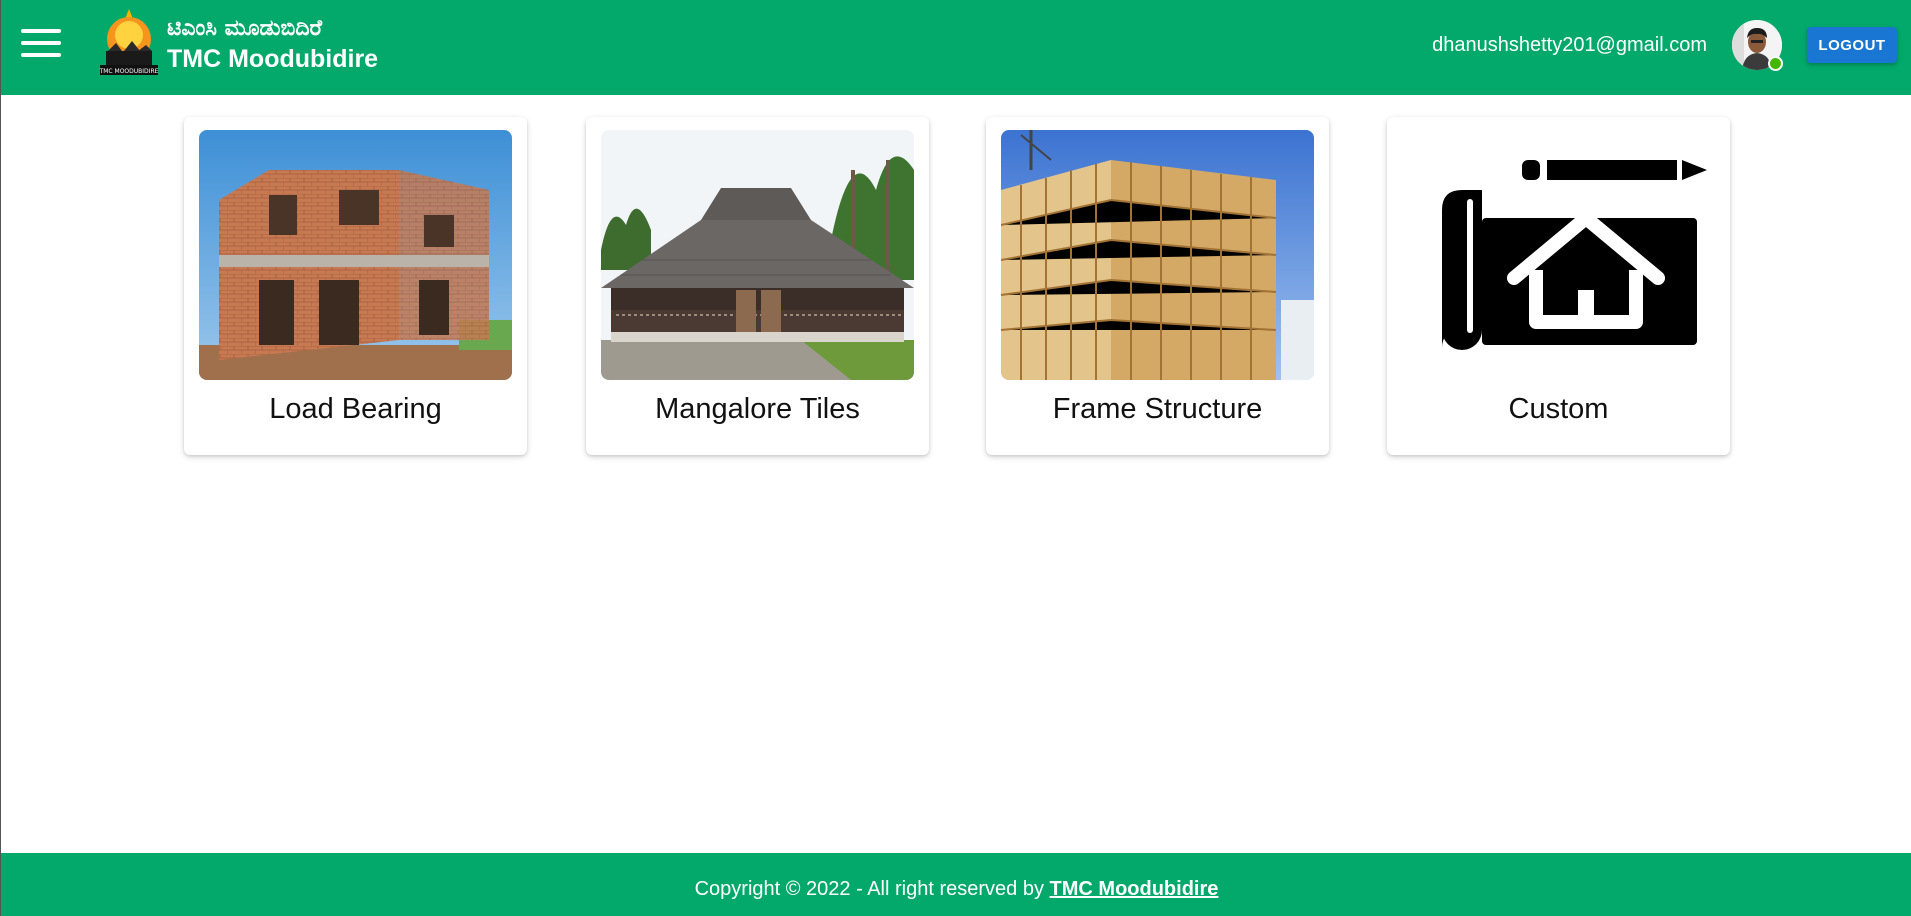  I want to click on card-label: Custom, so click(1558, 409).